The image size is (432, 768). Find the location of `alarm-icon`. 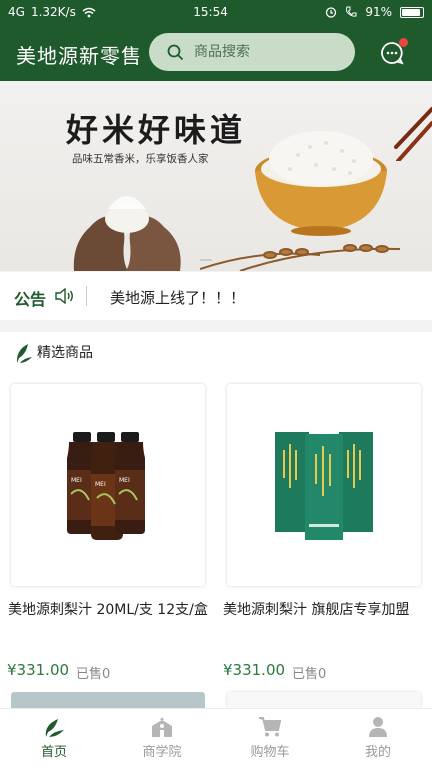

alarm-icon is located at coordinates (331, 12).